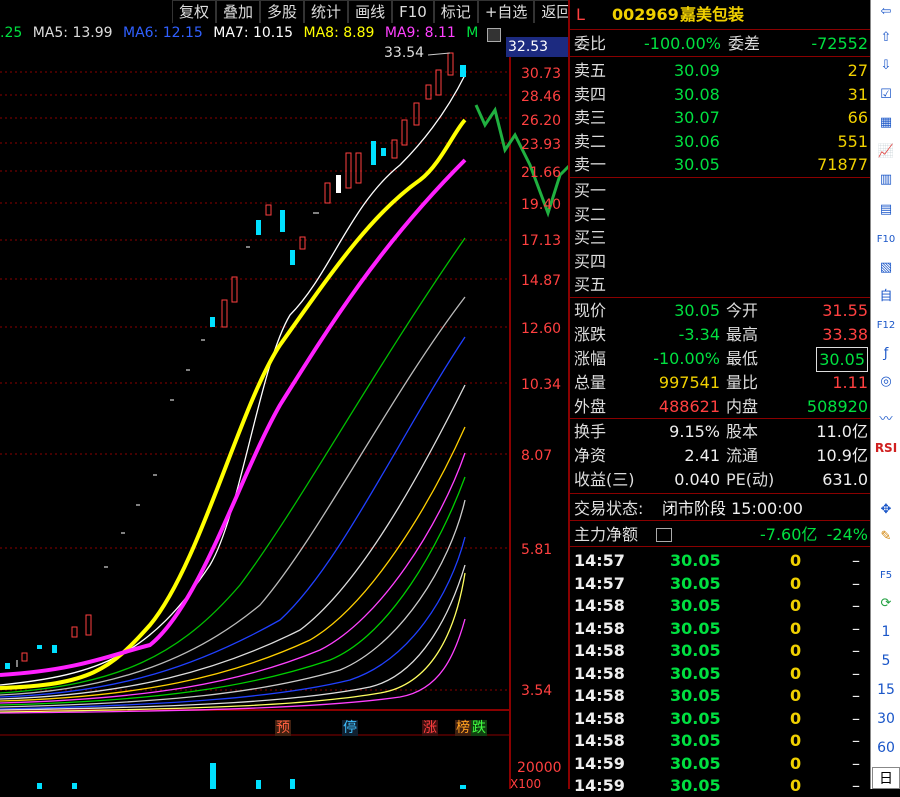 This screenshot has height=797, width=900. What do you see at coordinates (664, 535) in the screenshot?
I see `list-icon` at bounding box center [664, 535].